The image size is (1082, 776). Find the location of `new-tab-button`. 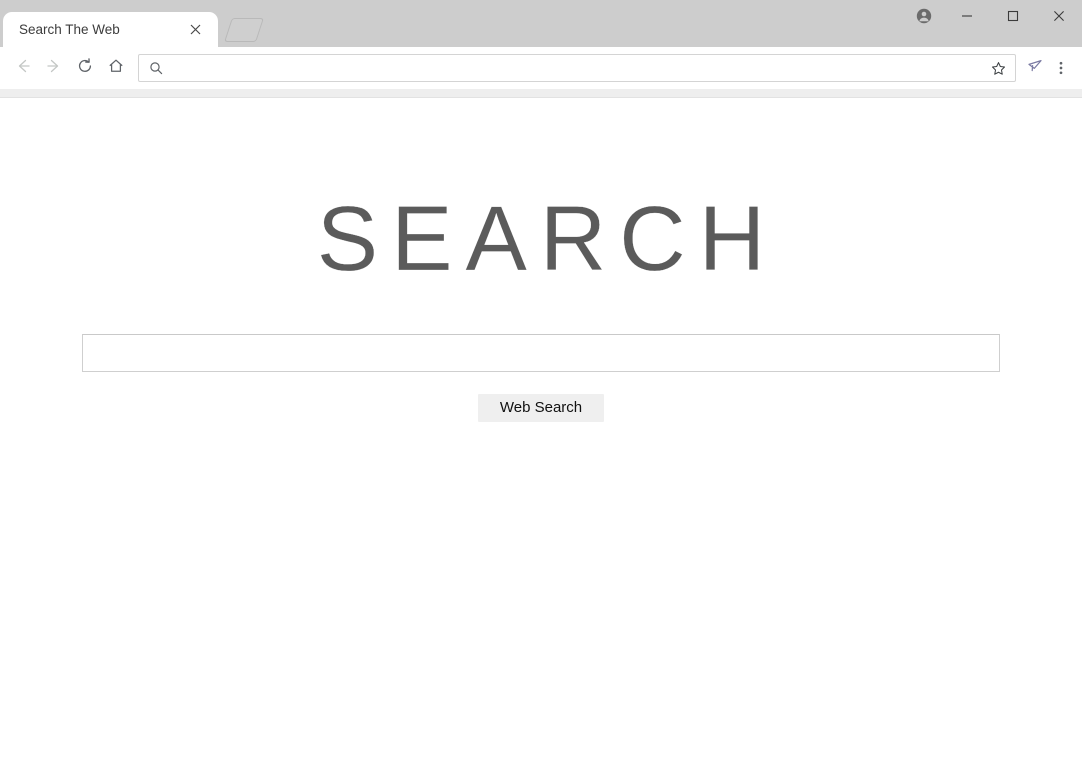

new-tab-button is located at coordinates (243, 29).